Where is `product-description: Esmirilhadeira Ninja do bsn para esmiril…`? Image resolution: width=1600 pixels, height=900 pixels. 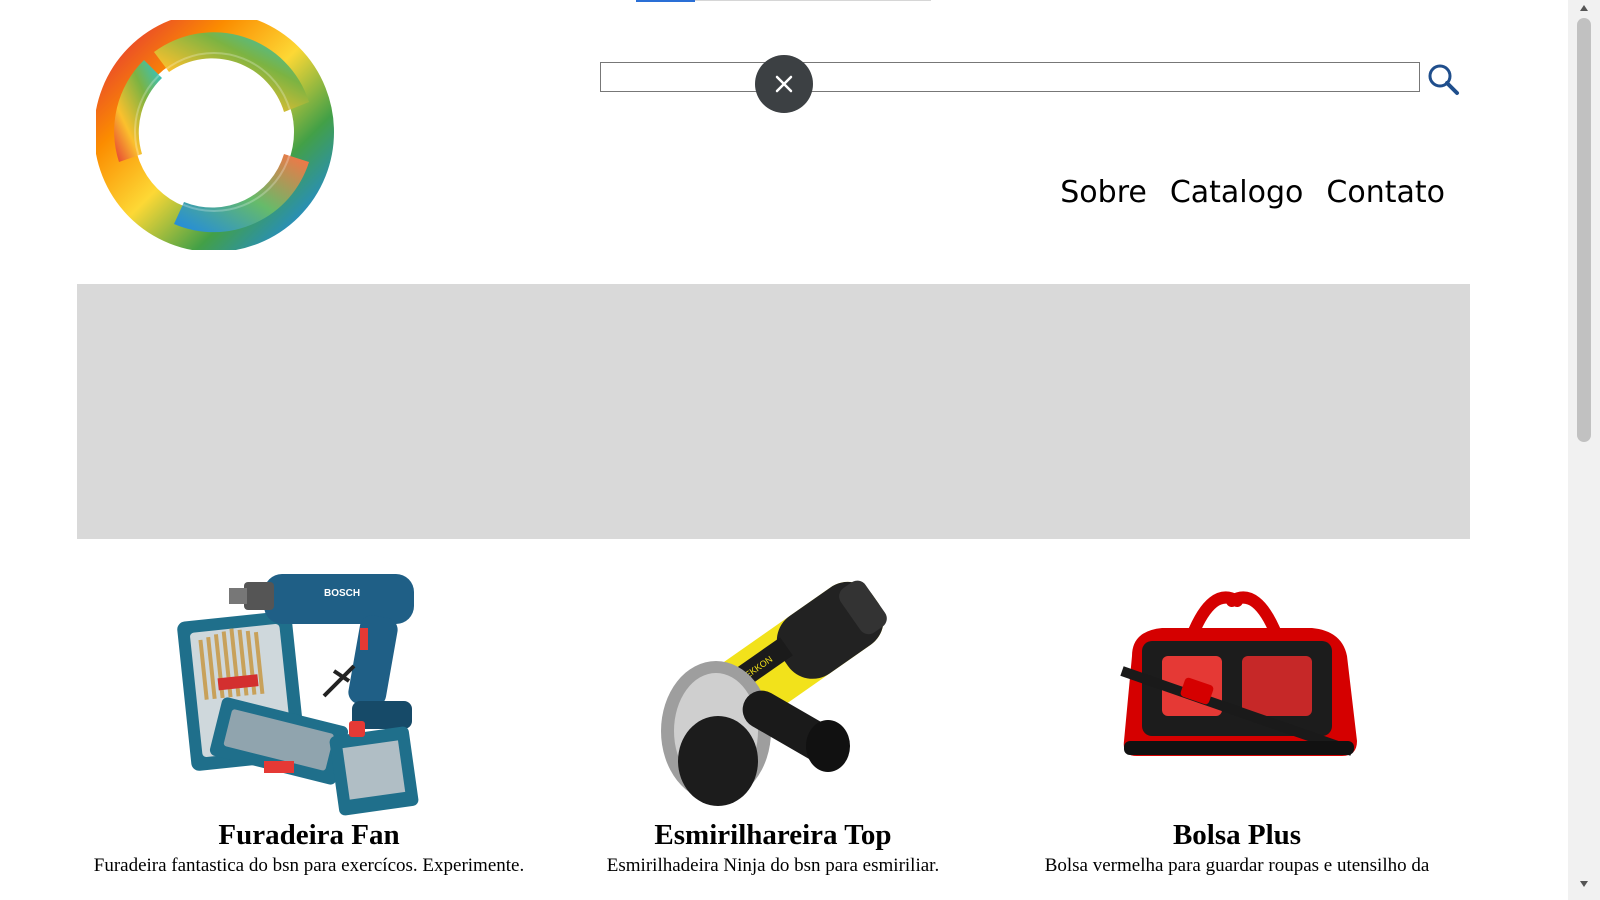
product-description: Esmirilhadeira Ninja do bsn para esmiril… is located at coordinates (773, 865).